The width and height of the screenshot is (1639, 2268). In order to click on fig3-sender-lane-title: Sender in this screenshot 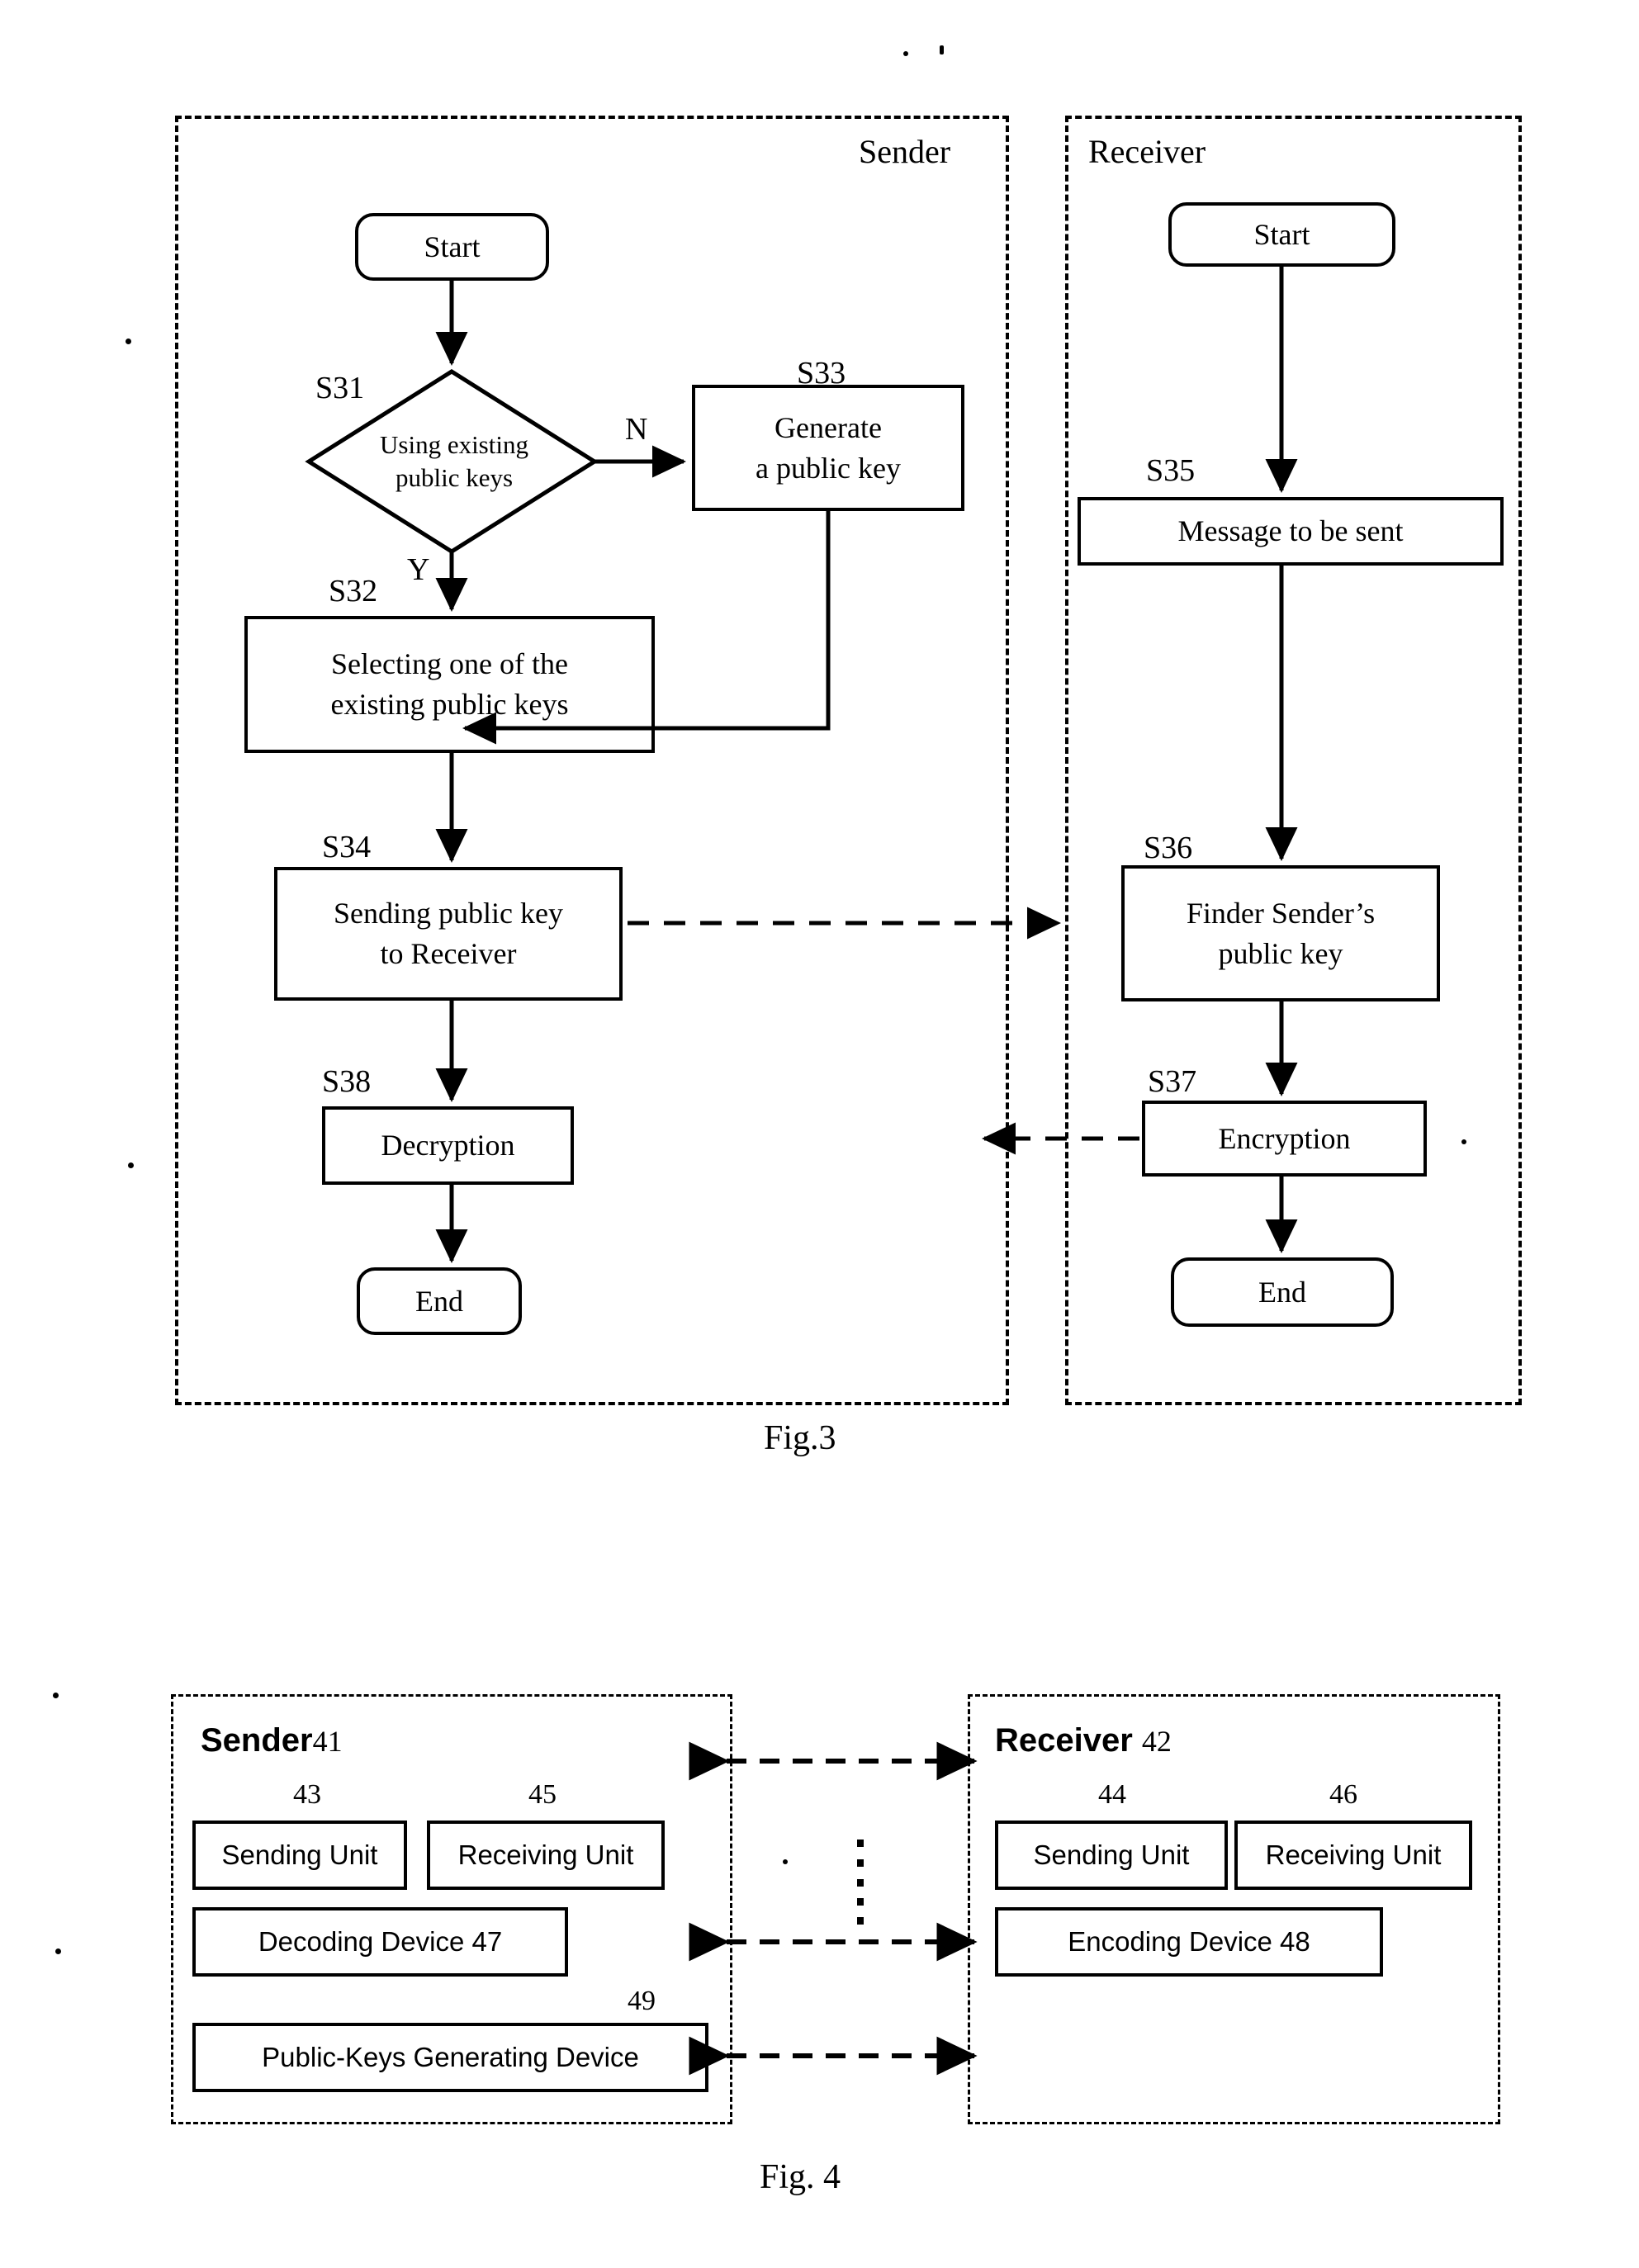, I will do `click(905, 151)`.